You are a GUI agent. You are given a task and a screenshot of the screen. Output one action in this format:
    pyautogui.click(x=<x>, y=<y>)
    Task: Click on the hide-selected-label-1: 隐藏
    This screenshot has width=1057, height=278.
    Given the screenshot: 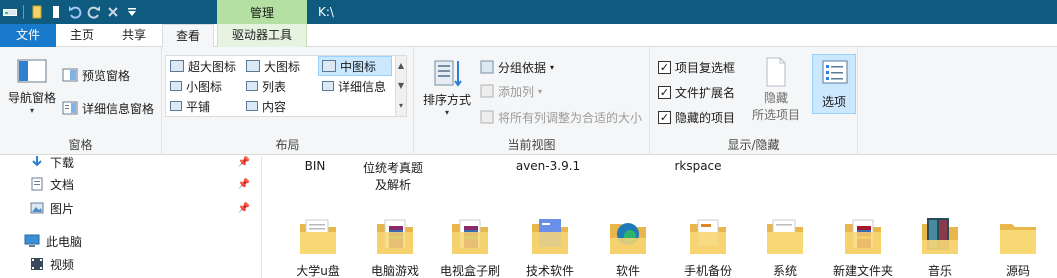 What is the action you would take?
    pyautogui.click(x=775, y=98)
    